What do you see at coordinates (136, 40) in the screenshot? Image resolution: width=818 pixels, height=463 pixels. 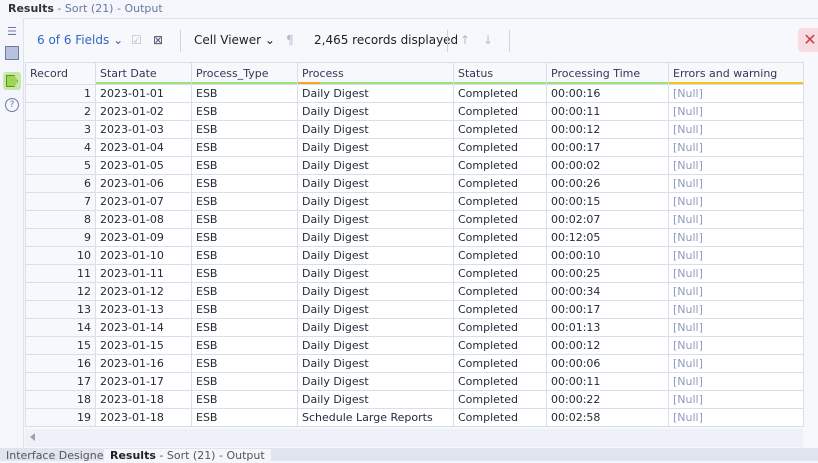 I see `select-all-icon: ☑` at bounding box center [136, 40].